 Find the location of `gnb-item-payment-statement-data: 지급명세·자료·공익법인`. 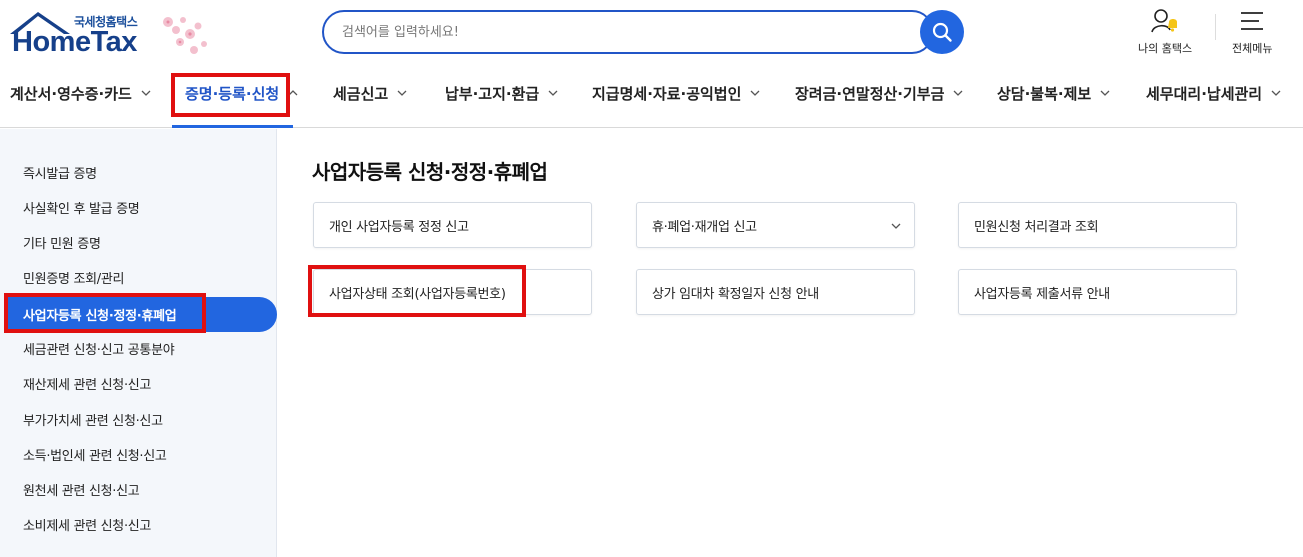

gnb-item-payment-statement-data: 지급명세·자료·공익법인 is located at coordinates (676, 93).